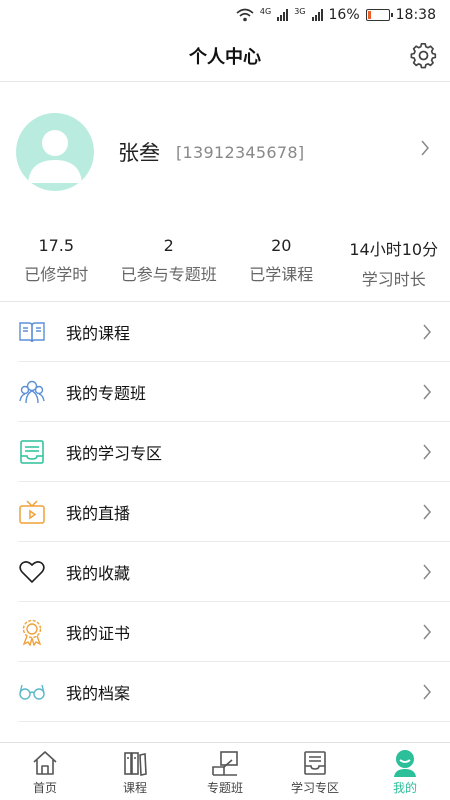 The height and width of the screenshot is (800, 450). Describe the element at coordinates (135, 763) in the screenshot. I see `books-icon` at that location.